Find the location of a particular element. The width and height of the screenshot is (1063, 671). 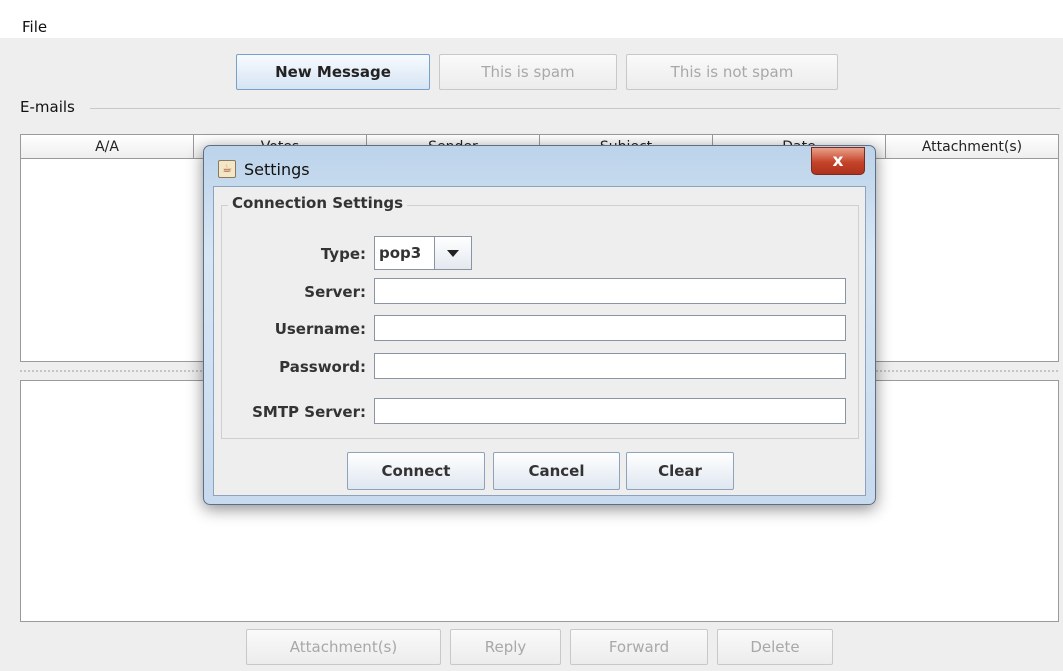

connection-settings-title: Connection Settings is located at coordinates (318, 203).